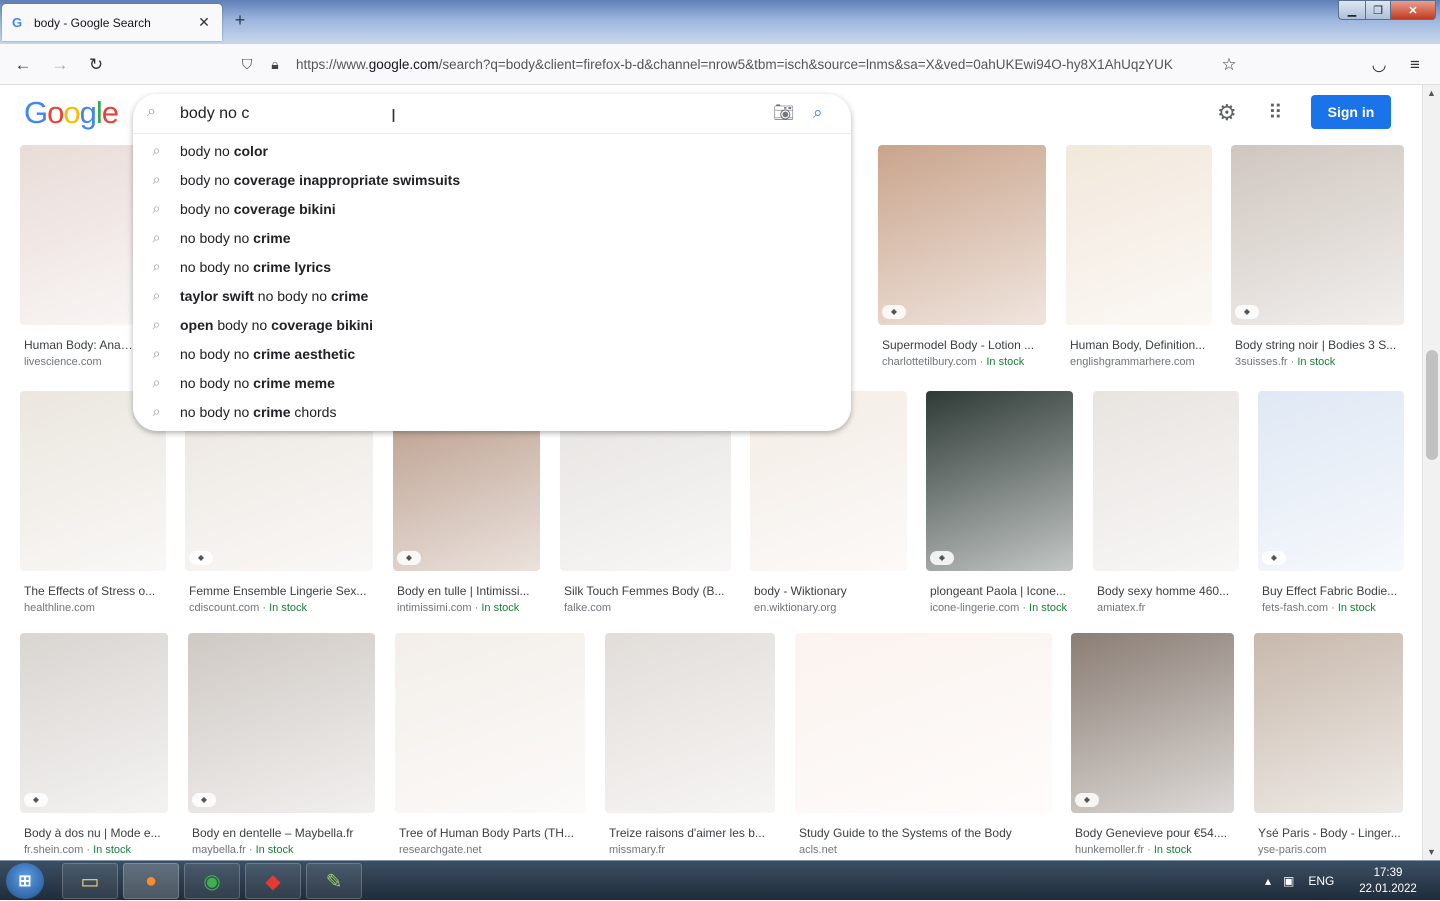  I want to click on window-minimize-button: ▁, so click(1352, 10).